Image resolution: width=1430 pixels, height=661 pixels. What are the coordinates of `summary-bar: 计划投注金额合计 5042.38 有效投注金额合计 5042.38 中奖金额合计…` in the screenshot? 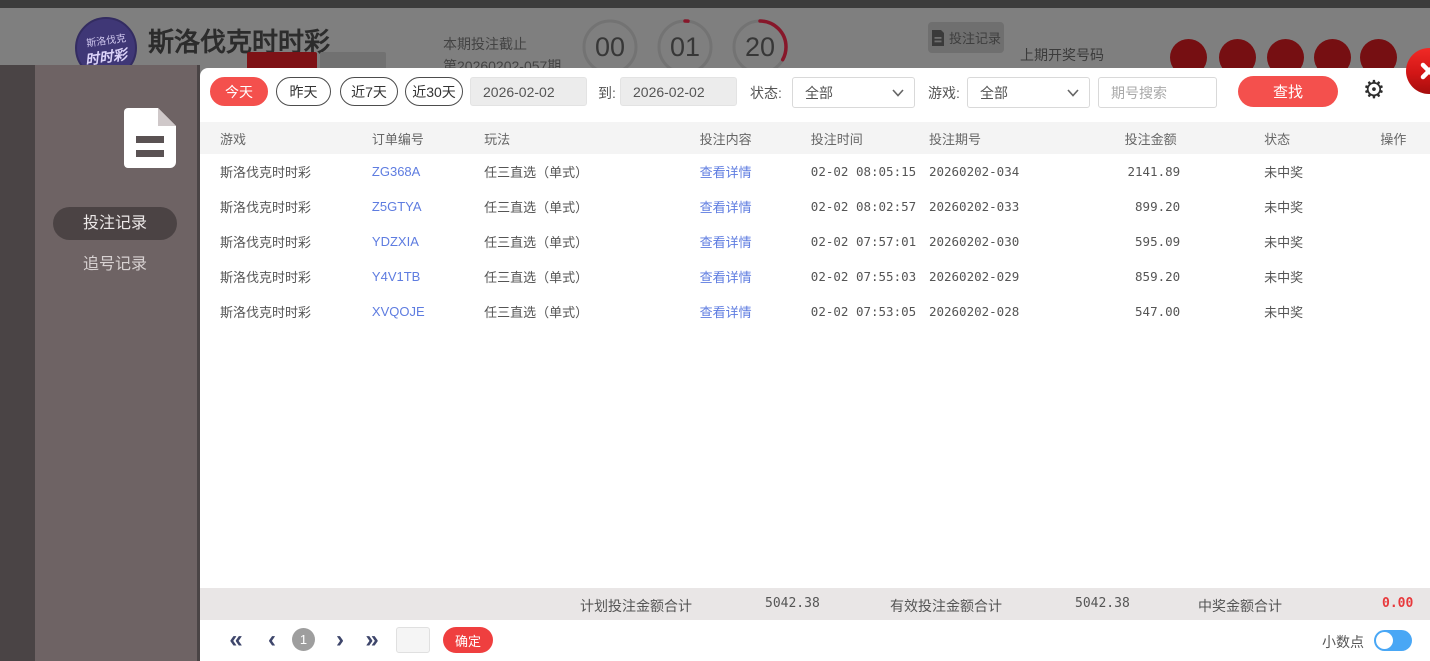 It's located at (815, 604).